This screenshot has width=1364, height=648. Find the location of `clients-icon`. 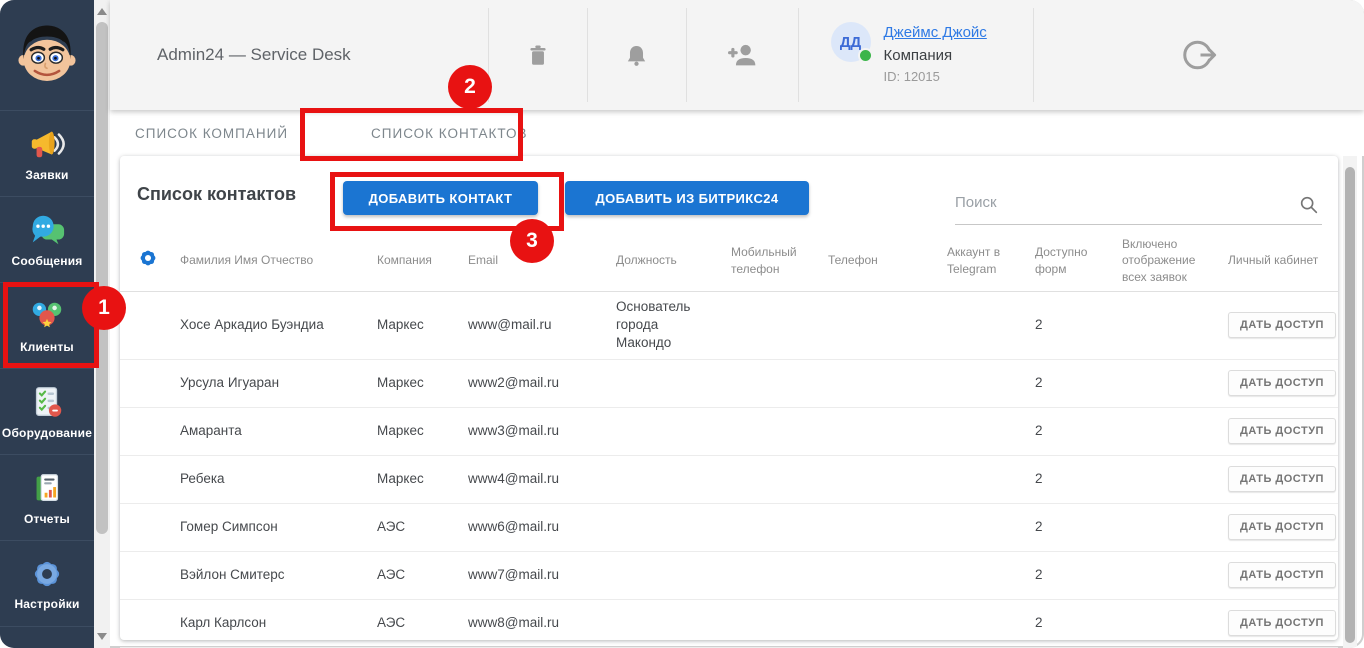

clients-icon is located at coordinates (47, 315).